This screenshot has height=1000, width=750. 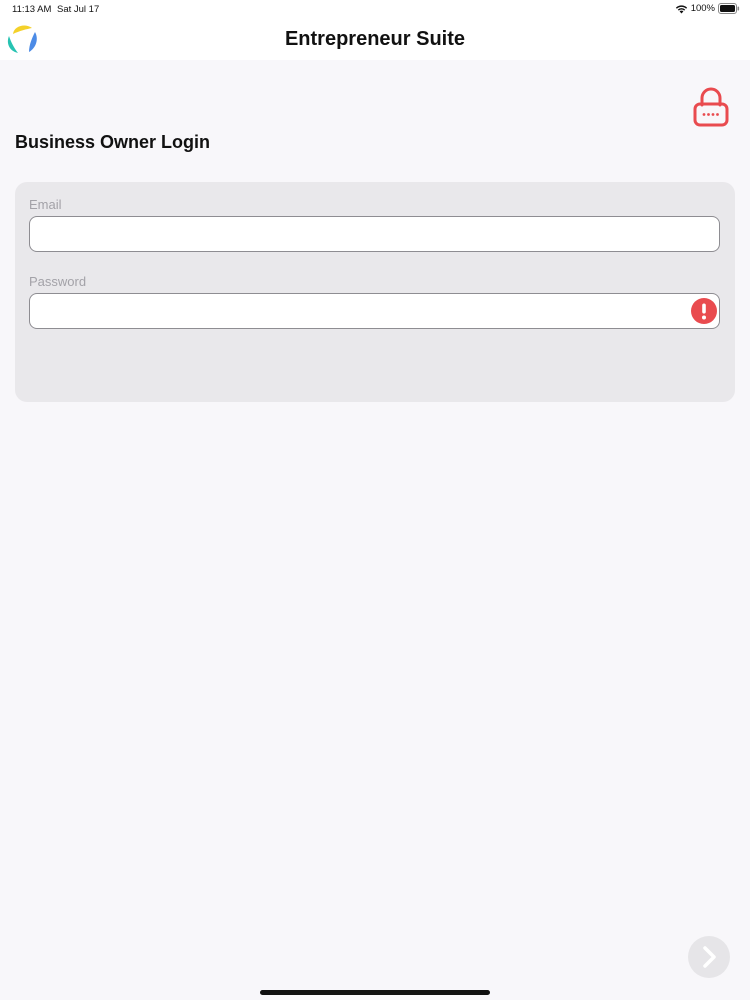 I want to click on password-label: Password, so click(x=58, y=281).